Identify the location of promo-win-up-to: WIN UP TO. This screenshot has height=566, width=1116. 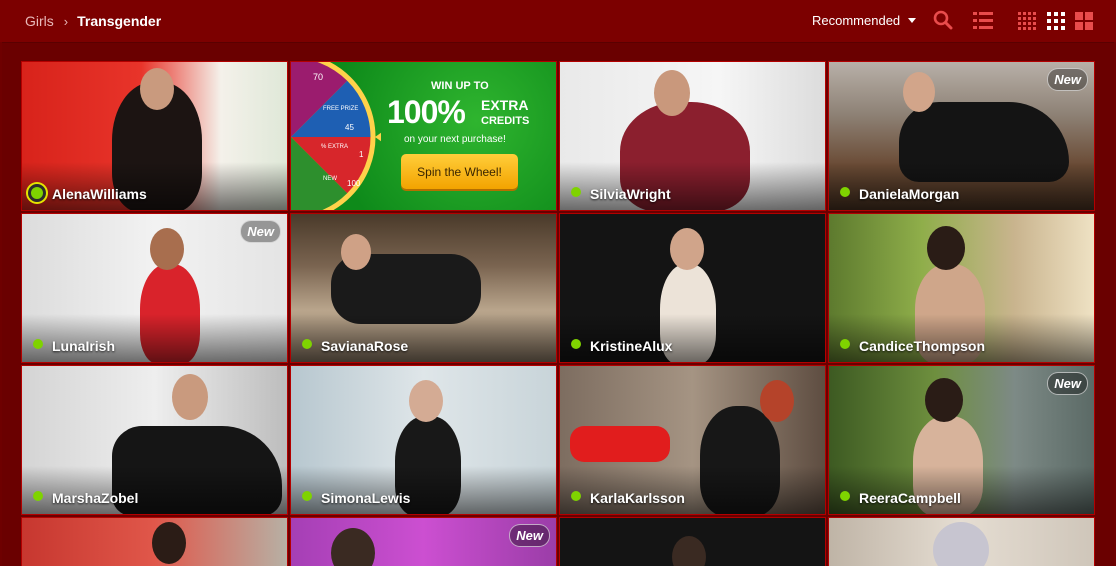
(460, 86).